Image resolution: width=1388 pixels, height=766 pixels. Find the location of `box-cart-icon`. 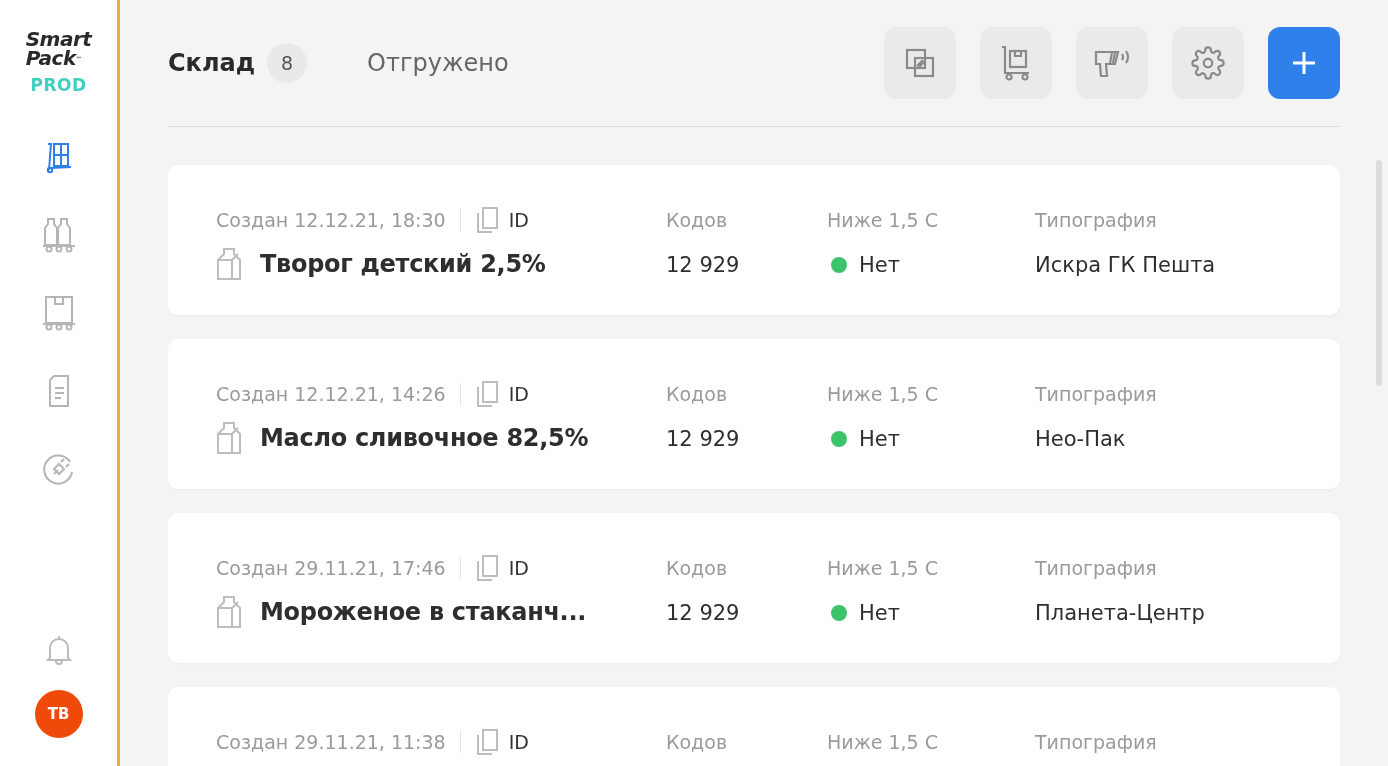

box-cart-icon is located at coordinates (58, 313).